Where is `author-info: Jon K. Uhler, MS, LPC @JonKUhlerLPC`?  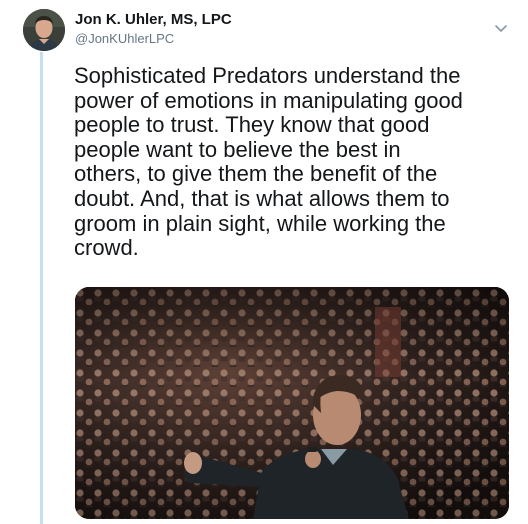 author-info: Jon K. Uhler, MS, LPC @JonKUhlerLPC is located at coordinates (153, 29).